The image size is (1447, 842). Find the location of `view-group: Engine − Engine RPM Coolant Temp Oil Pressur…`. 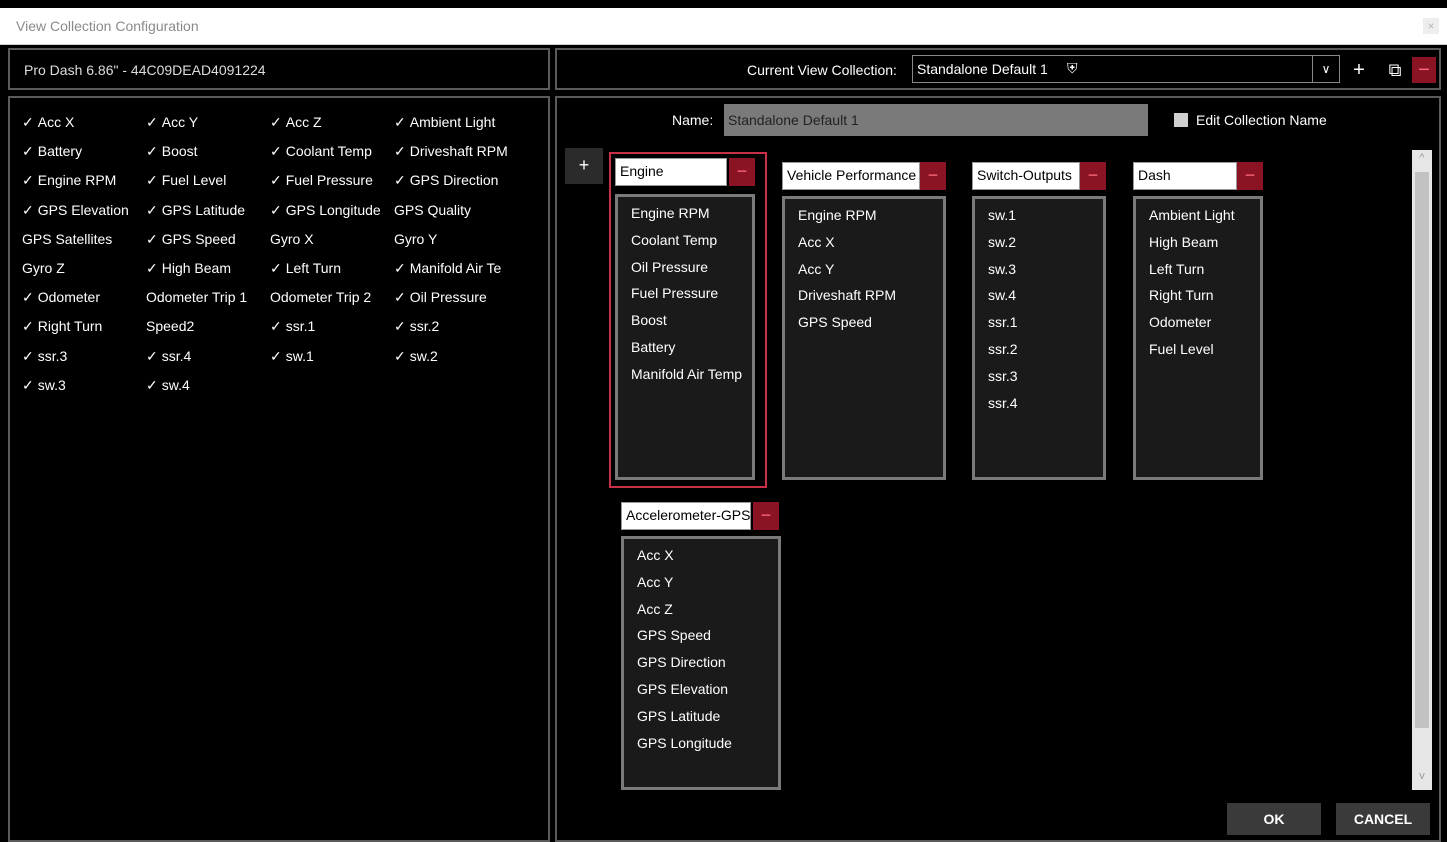

view-group: Engine − Engine RPM Coolant Temp Oil Pressur… is located at coordinates (688, 320).